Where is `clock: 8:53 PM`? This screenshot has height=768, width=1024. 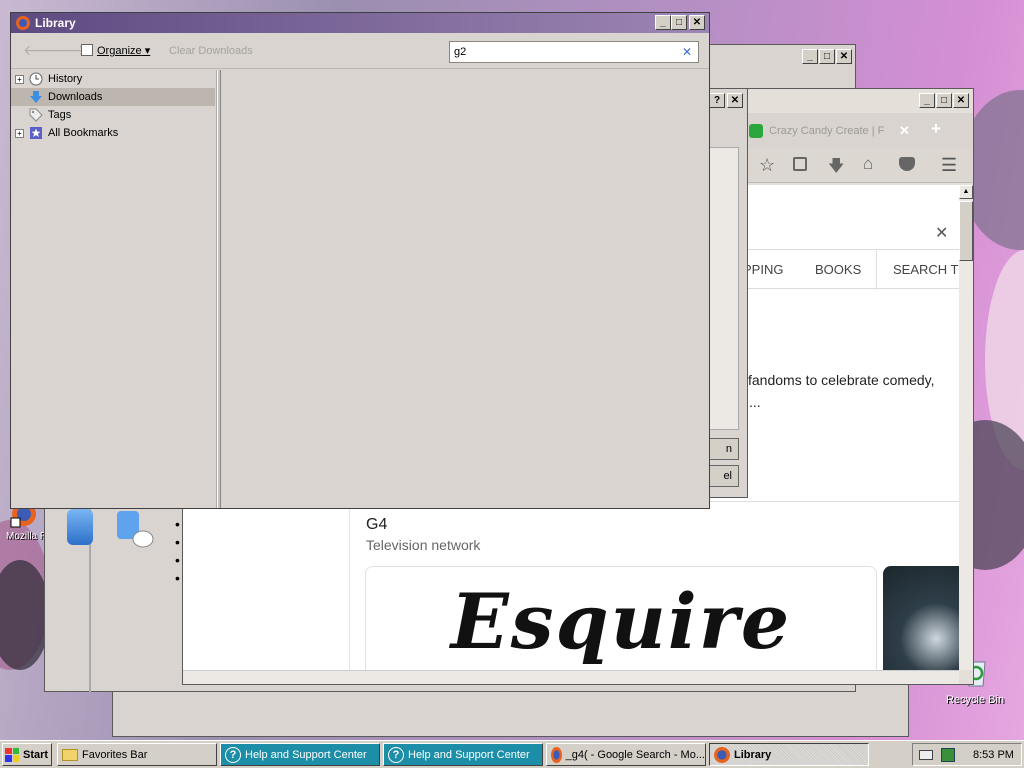 clock: 8:53 PM is located at coordinates (993, 755).